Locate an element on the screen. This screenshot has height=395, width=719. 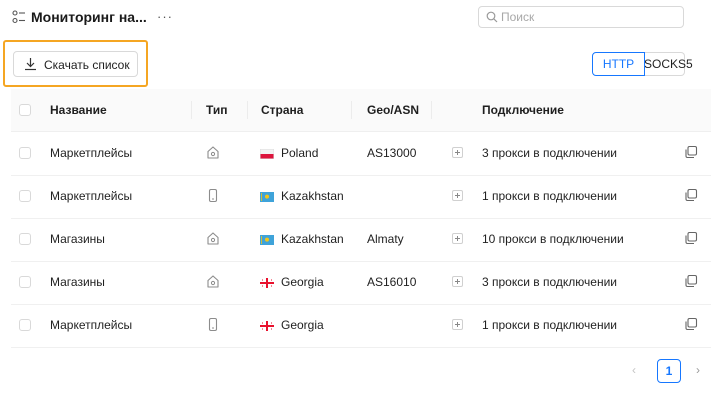
column-header-geo-asn: Geo/ASN is located at coordinates (393, 110).